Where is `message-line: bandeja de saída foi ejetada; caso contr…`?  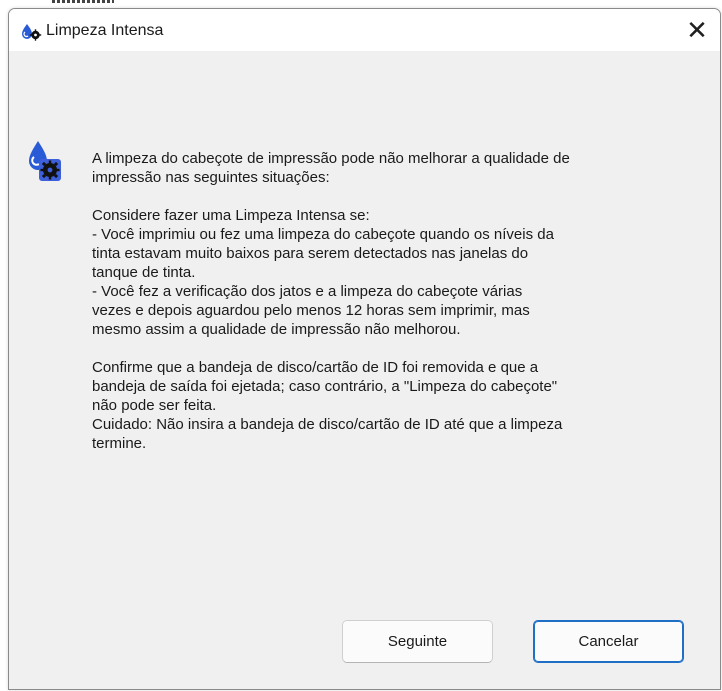 message-line: bandeja de saída foi ejetada; caso contr… is located at coordinates (325, 386).